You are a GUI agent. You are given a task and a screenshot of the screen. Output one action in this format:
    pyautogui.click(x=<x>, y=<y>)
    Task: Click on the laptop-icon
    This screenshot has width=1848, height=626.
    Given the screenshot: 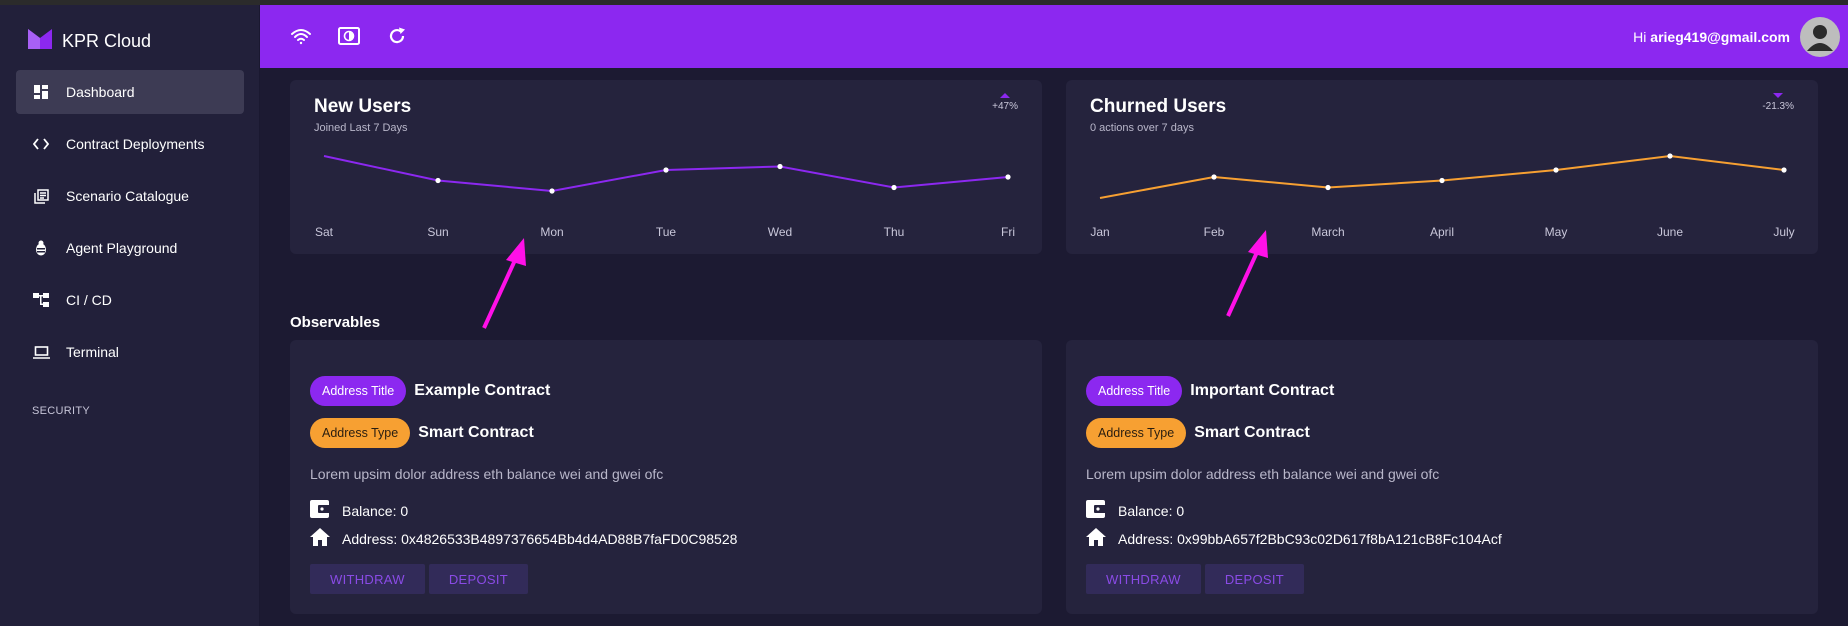 What is the action you would take?
    pyautogui.click(x=41, y=352)
    